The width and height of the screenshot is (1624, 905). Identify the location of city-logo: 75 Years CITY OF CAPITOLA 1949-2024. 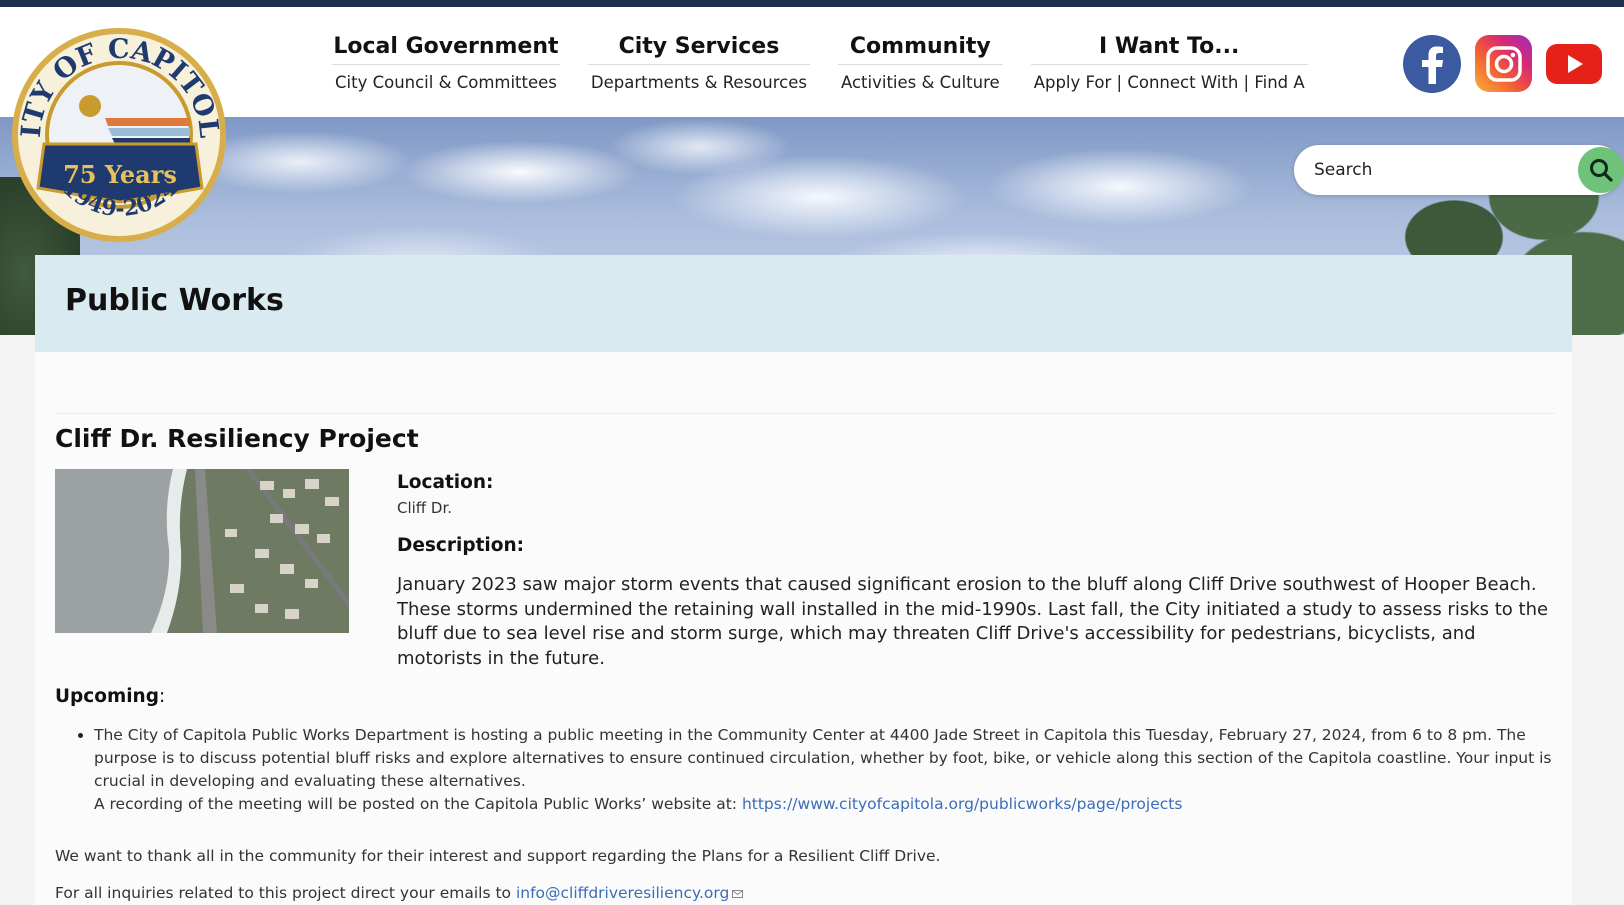
(114, 123).